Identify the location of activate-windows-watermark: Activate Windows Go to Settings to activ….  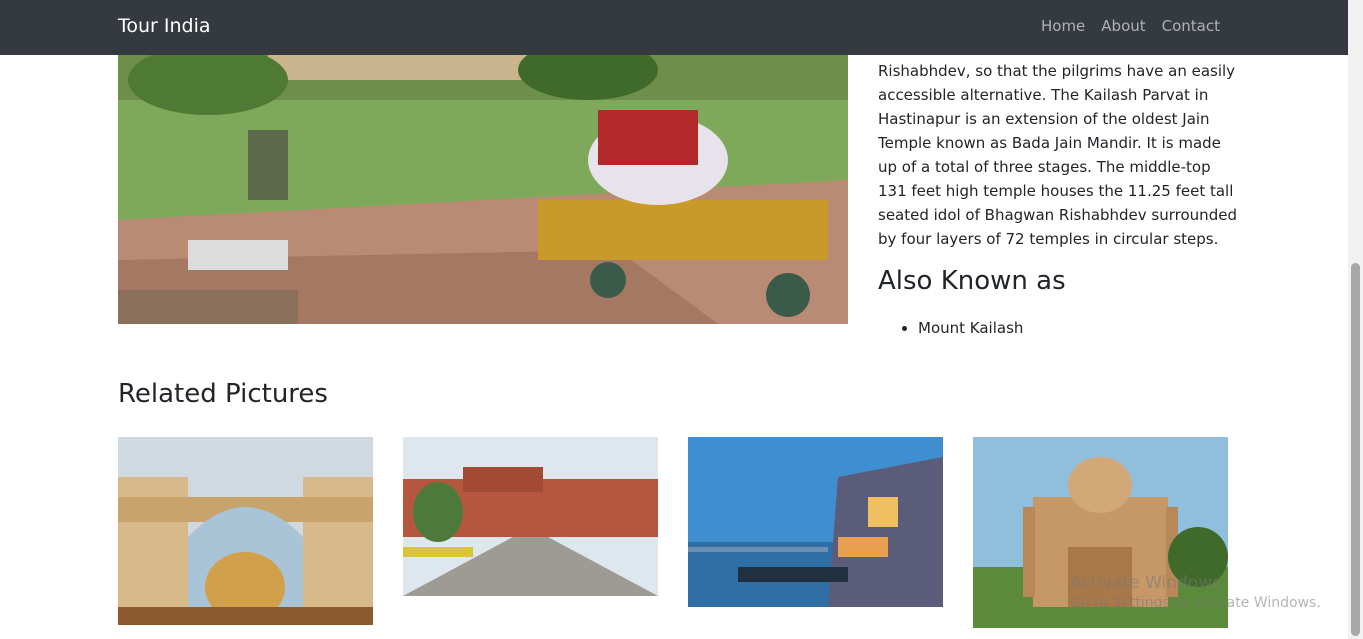
(1195, 592).